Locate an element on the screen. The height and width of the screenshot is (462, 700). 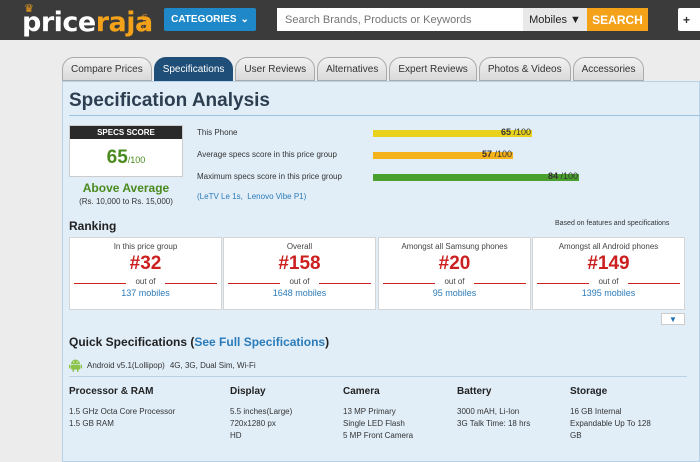
rank-total-link: 95 mobiles is located at coordinates (454, 293).